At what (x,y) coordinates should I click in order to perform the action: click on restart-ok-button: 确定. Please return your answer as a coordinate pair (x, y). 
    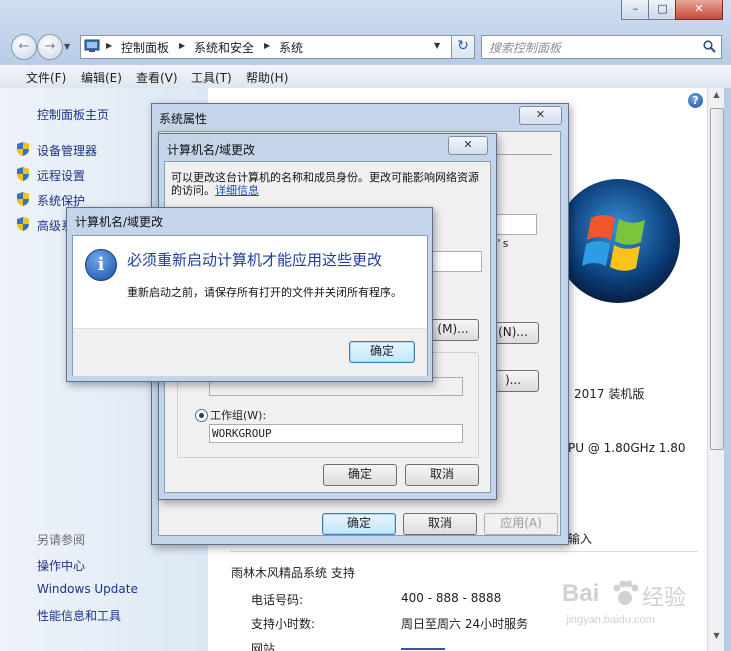
    Looking at the image, I should click on (382, 352).